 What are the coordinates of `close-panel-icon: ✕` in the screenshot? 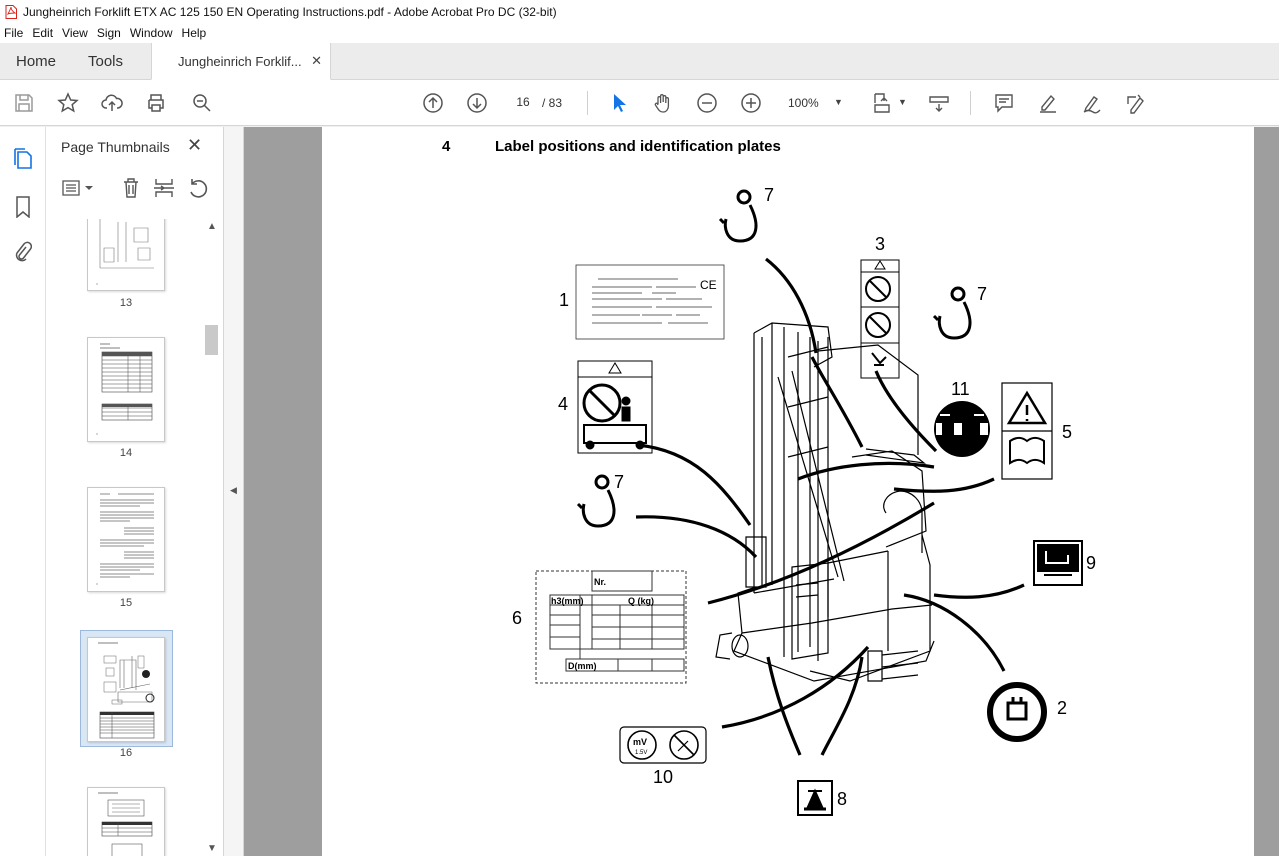 It's located at (194, 145).